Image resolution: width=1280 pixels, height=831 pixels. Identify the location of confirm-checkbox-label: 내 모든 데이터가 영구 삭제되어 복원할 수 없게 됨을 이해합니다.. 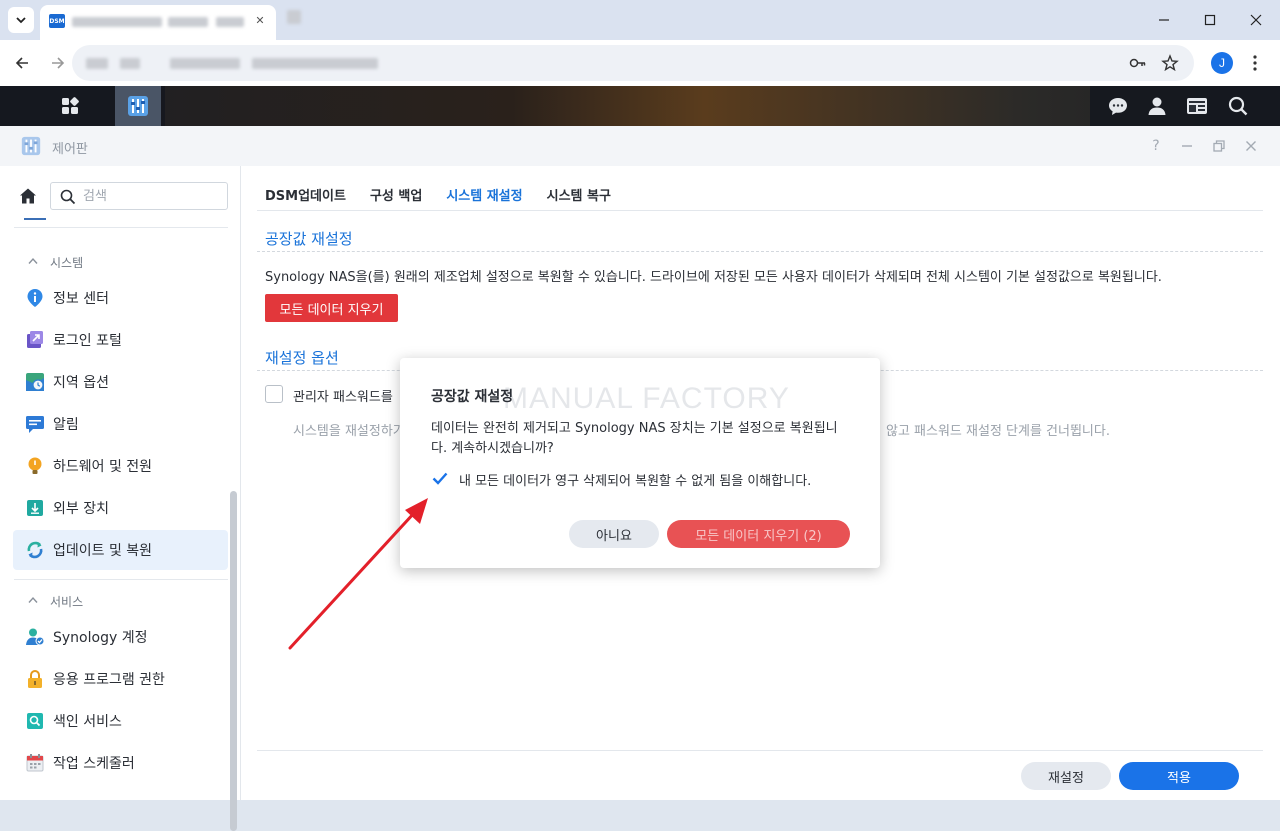
(635, 479).